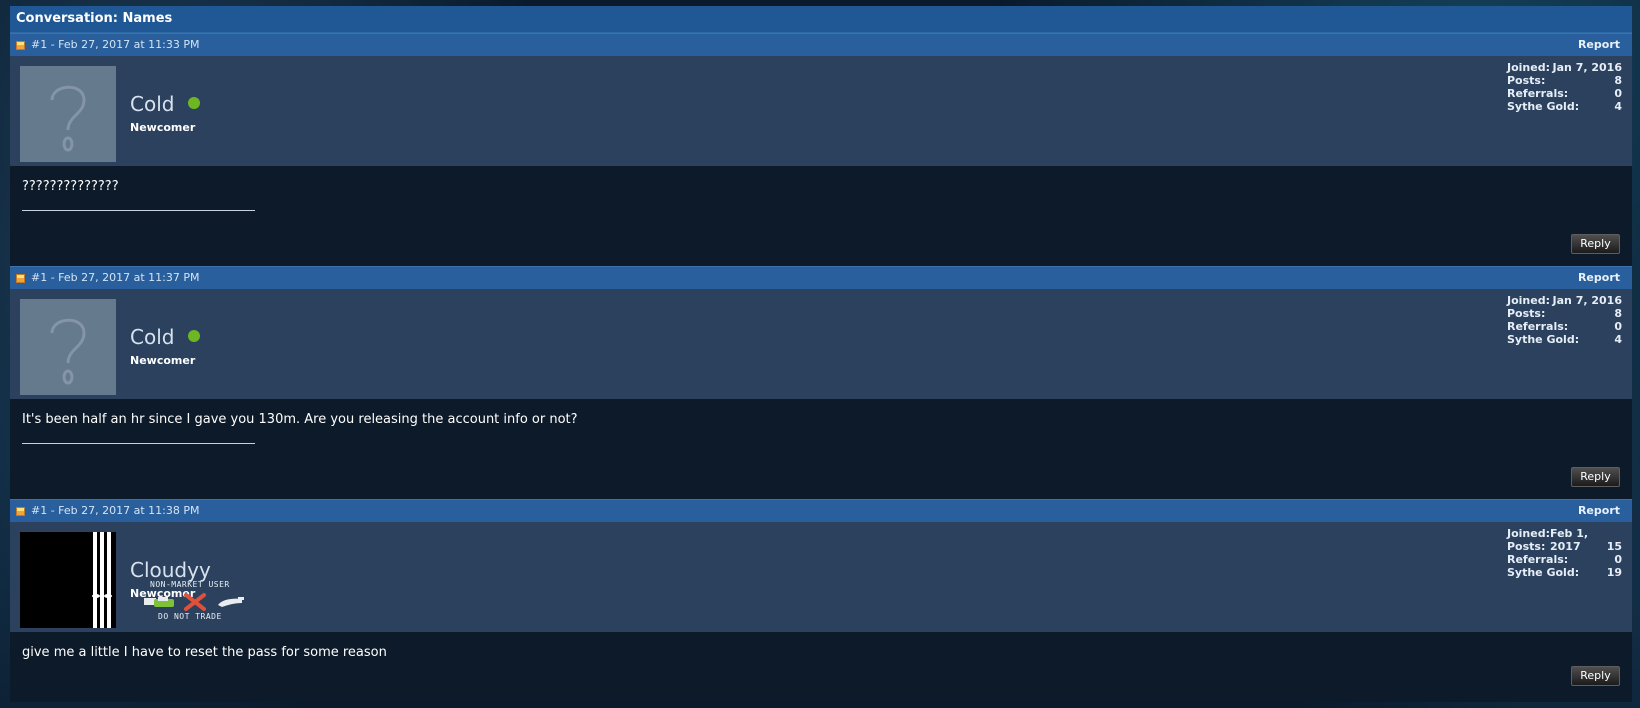 The width and height of the screenshot is (1640, 708). Describe the element at coordinates (115, 44) in the screenshot. I see `post-date: #1 - Feb 27, 2017 at 11:33 PM` at that location.